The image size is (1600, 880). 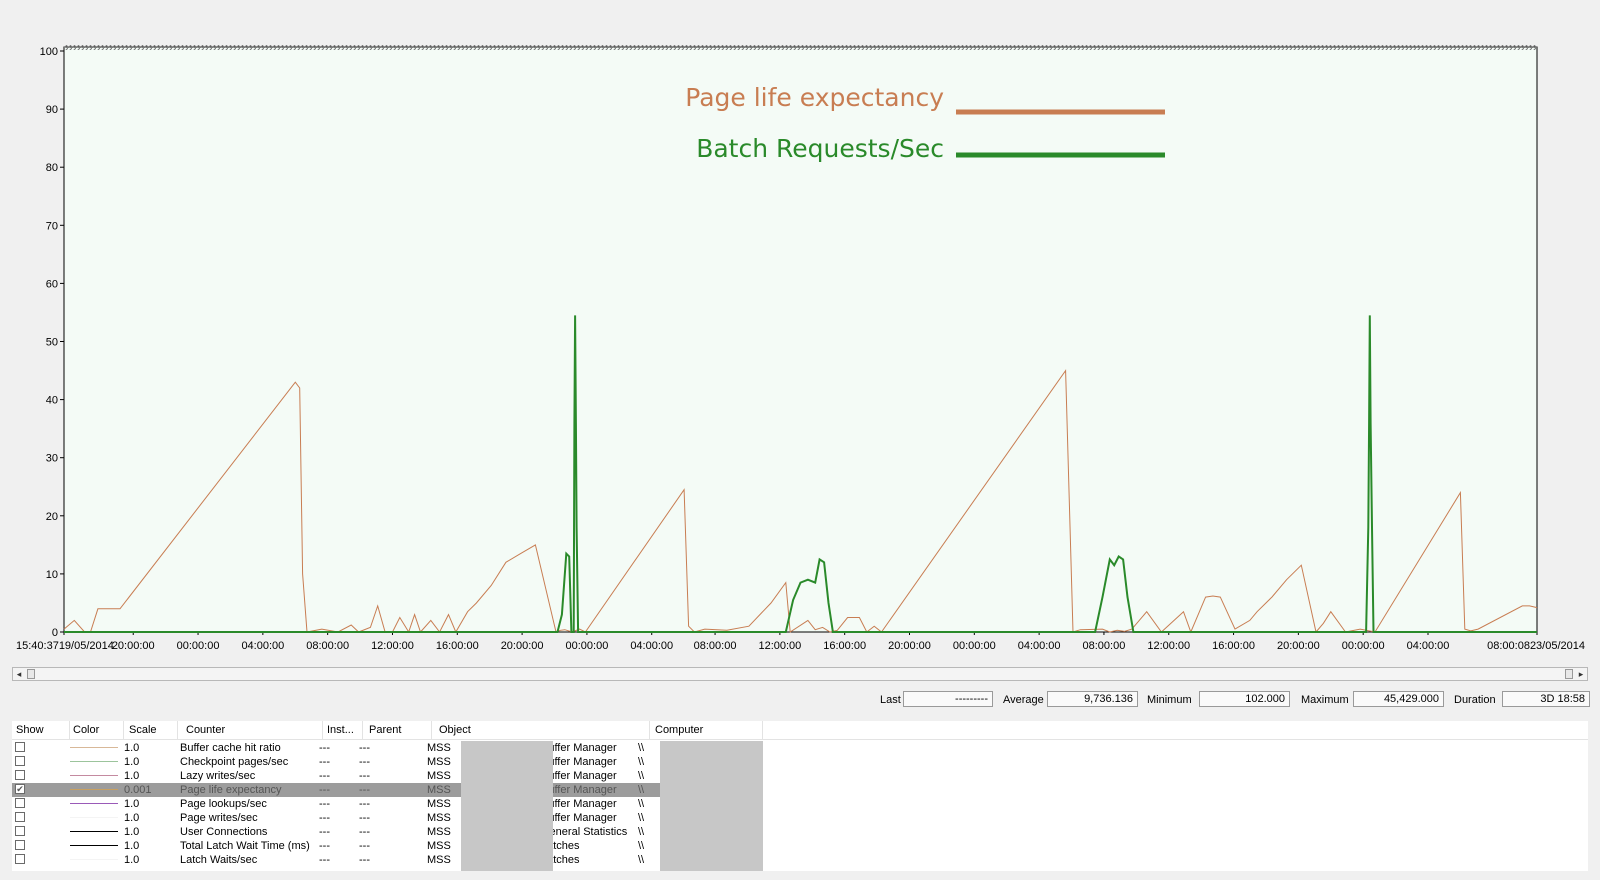 I want to click on header-scale: Scale, so click(x=143, y=730).